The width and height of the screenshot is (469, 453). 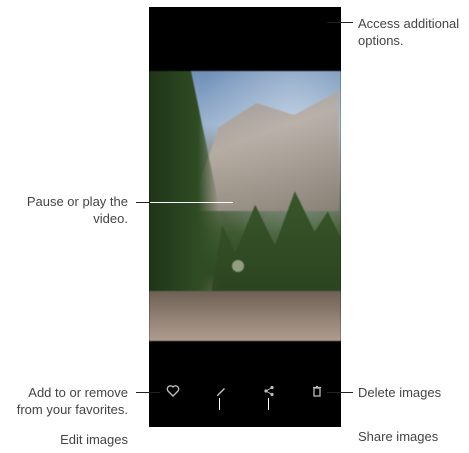 What do you see at coordinates (191, 202) in the screenshot?
I see `leader-play` at bounding box center [191, 202].